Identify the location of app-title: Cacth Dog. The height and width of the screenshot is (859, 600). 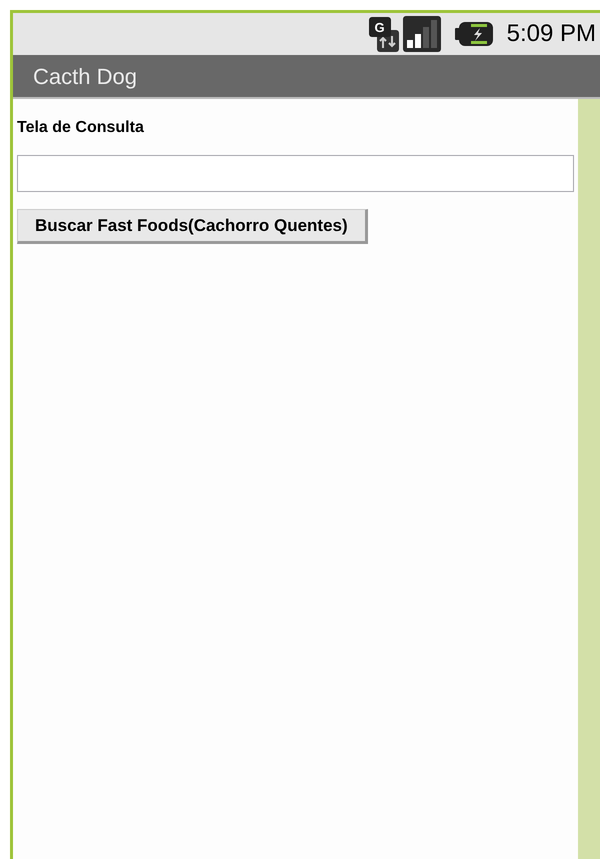
(85, 76).